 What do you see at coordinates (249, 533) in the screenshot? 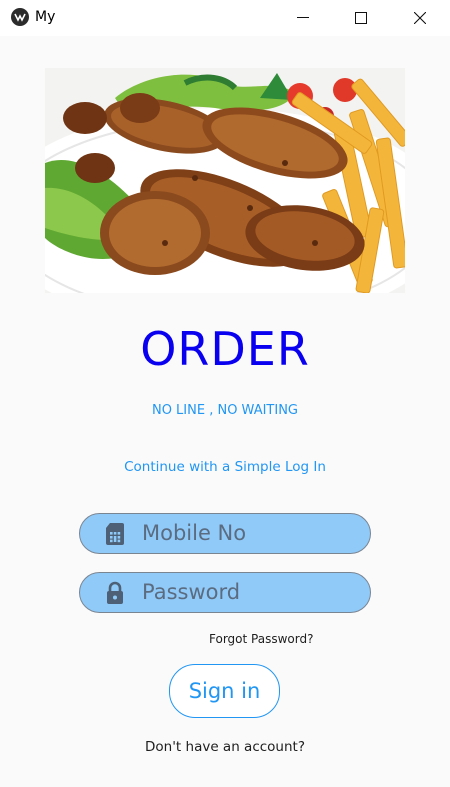
I see `mobile-number-input` at bounding box center [249, 533].